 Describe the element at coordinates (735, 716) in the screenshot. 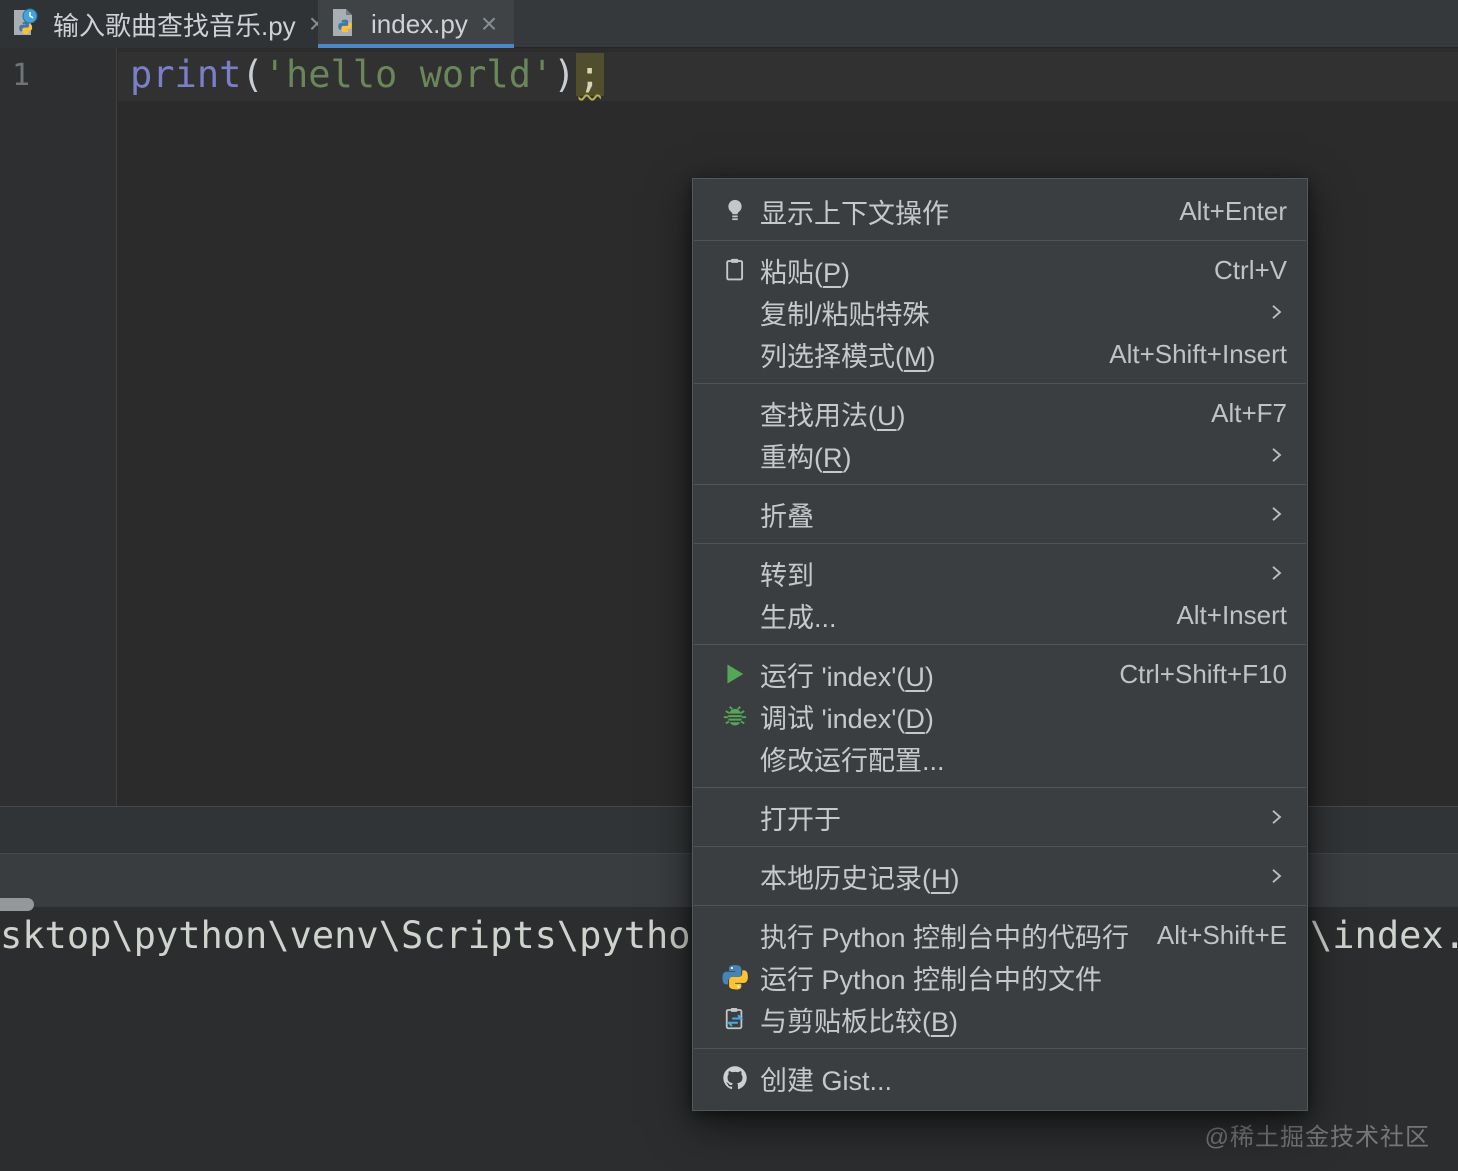

I see `debug-icon` at that location.